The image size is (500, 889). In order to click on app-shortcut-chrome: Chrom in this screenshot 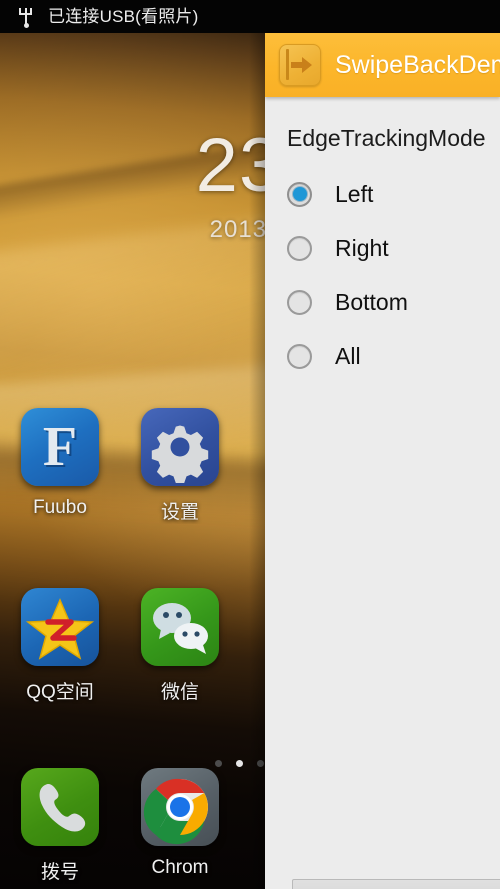, I will do `click(180, 828)`.